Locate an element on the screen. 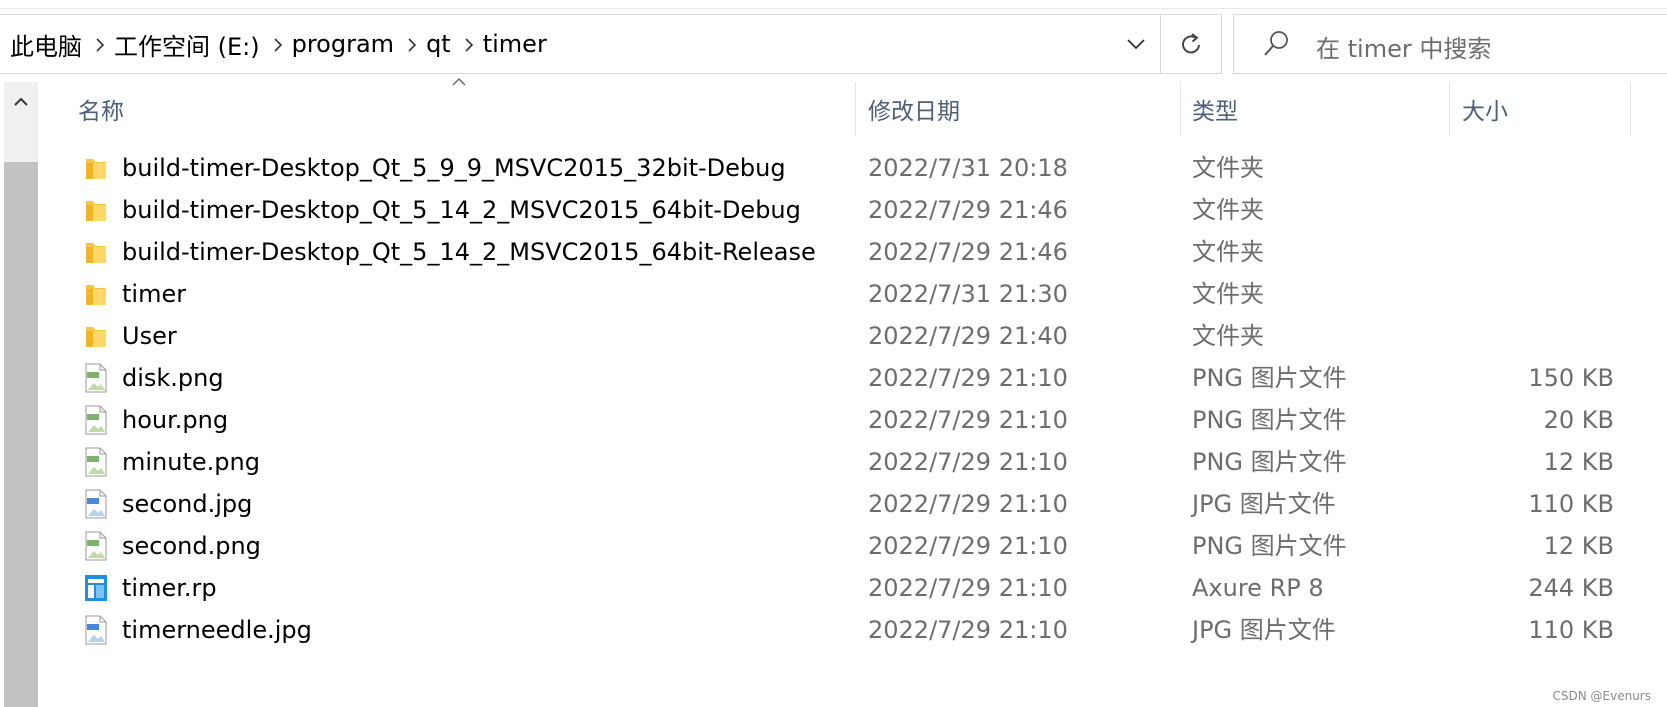 This screenshot has width=1667, height=707. breadcrumb-timer: timer is located at coordinates (517, 44).